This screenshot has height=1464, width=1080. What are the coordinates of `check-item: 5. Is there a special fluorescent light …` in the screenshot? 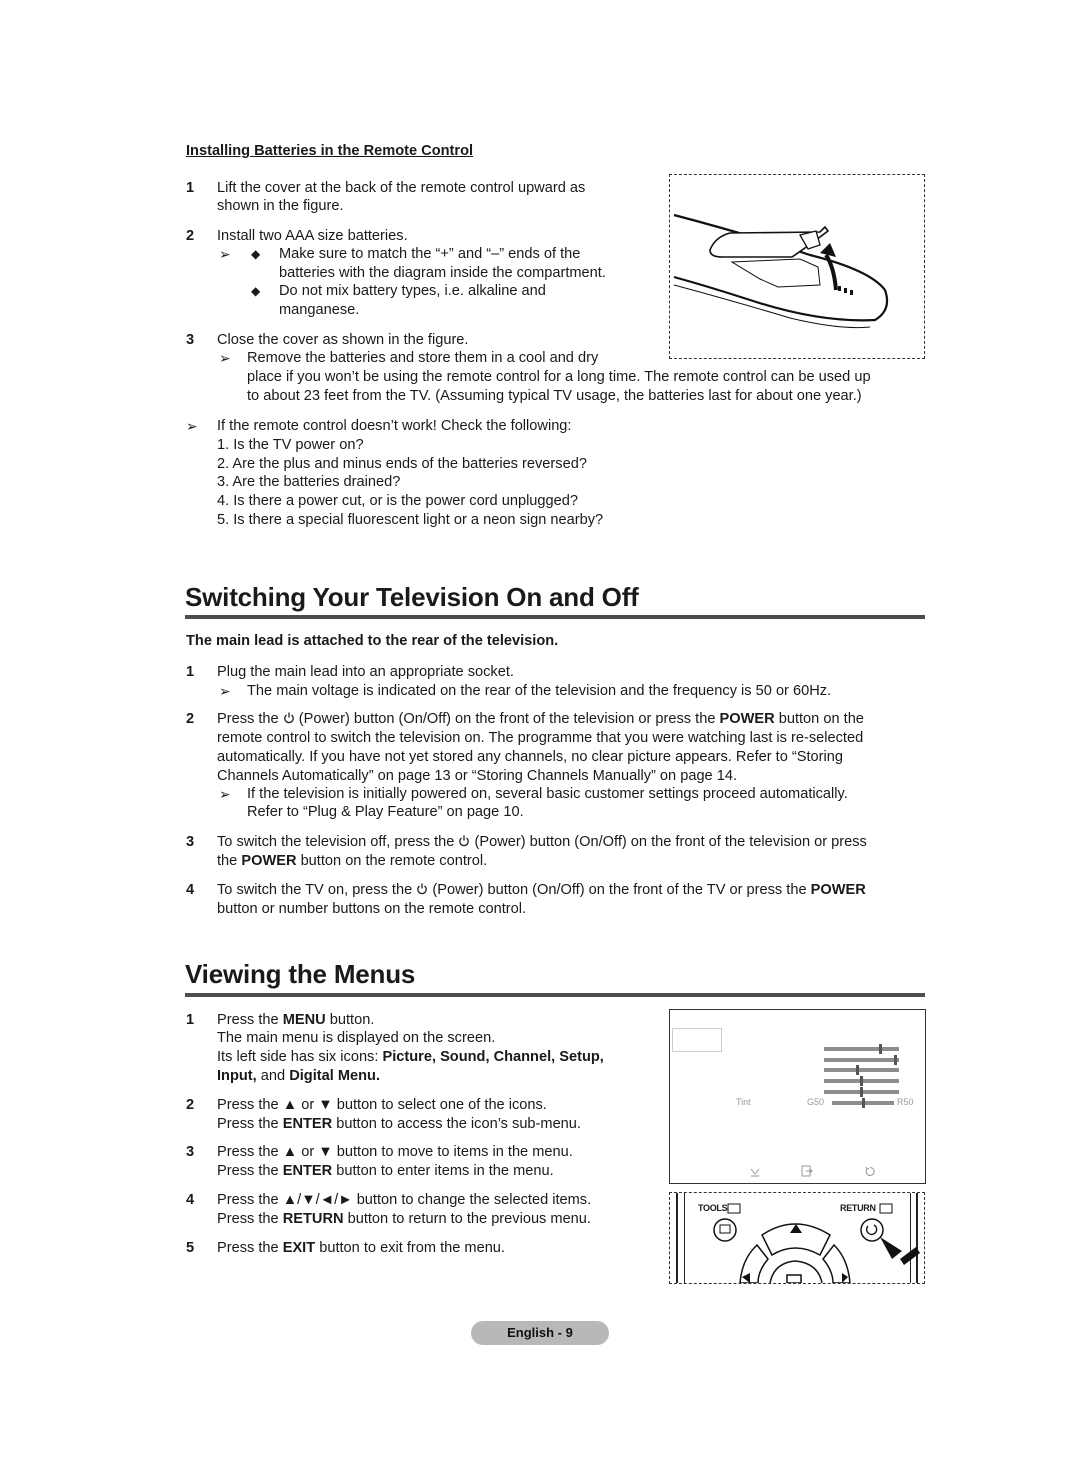 It's located at (410, 520).